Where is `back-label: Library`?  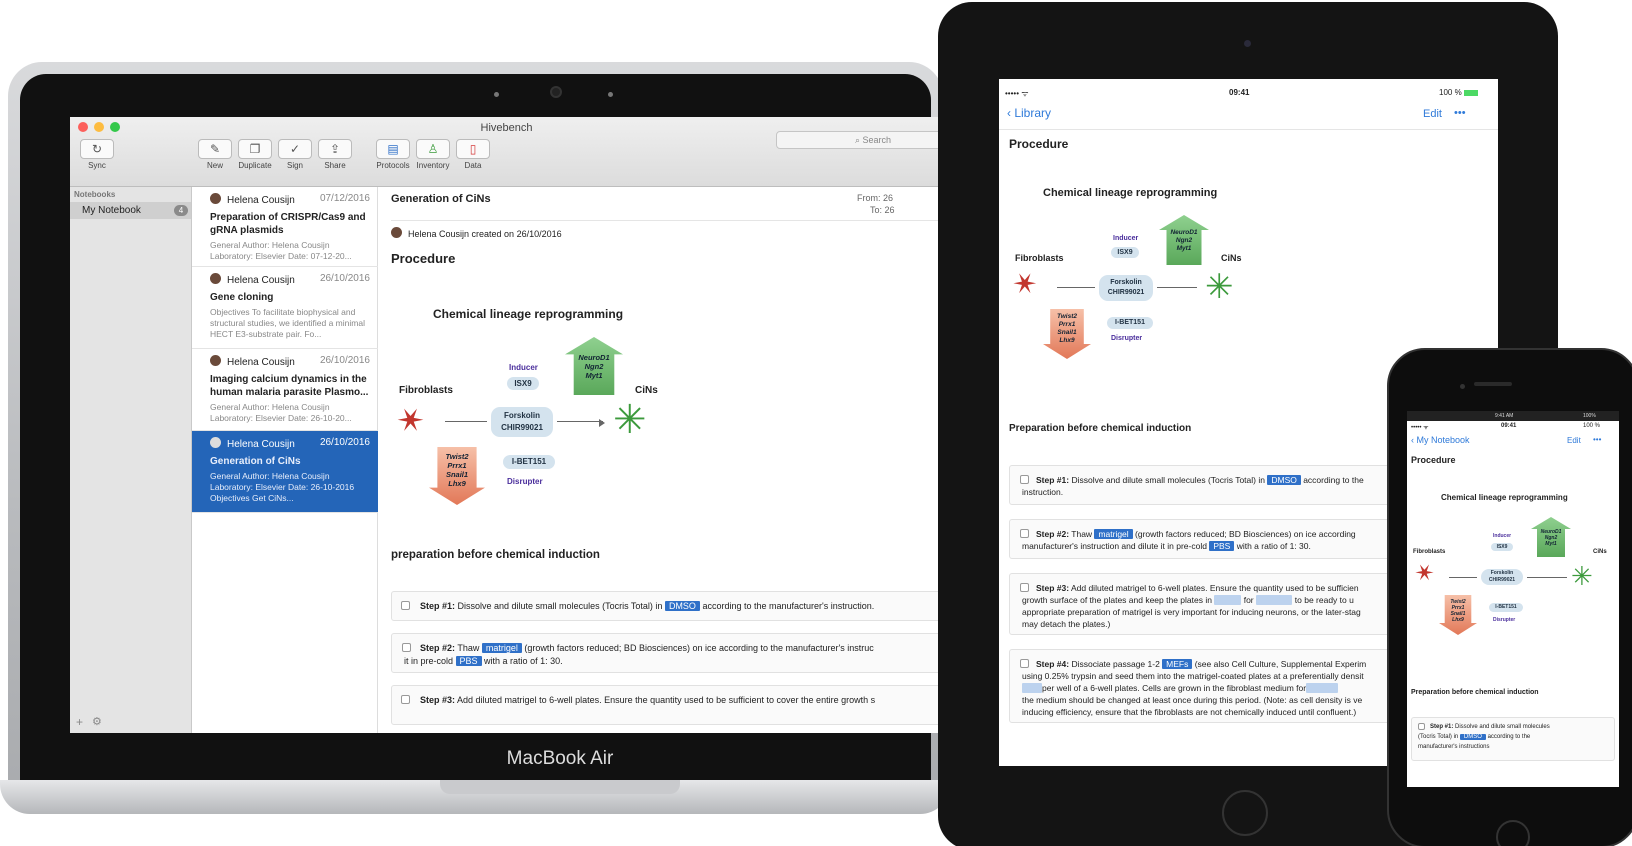 back-label: Library is located at coordinates (1033, 113).